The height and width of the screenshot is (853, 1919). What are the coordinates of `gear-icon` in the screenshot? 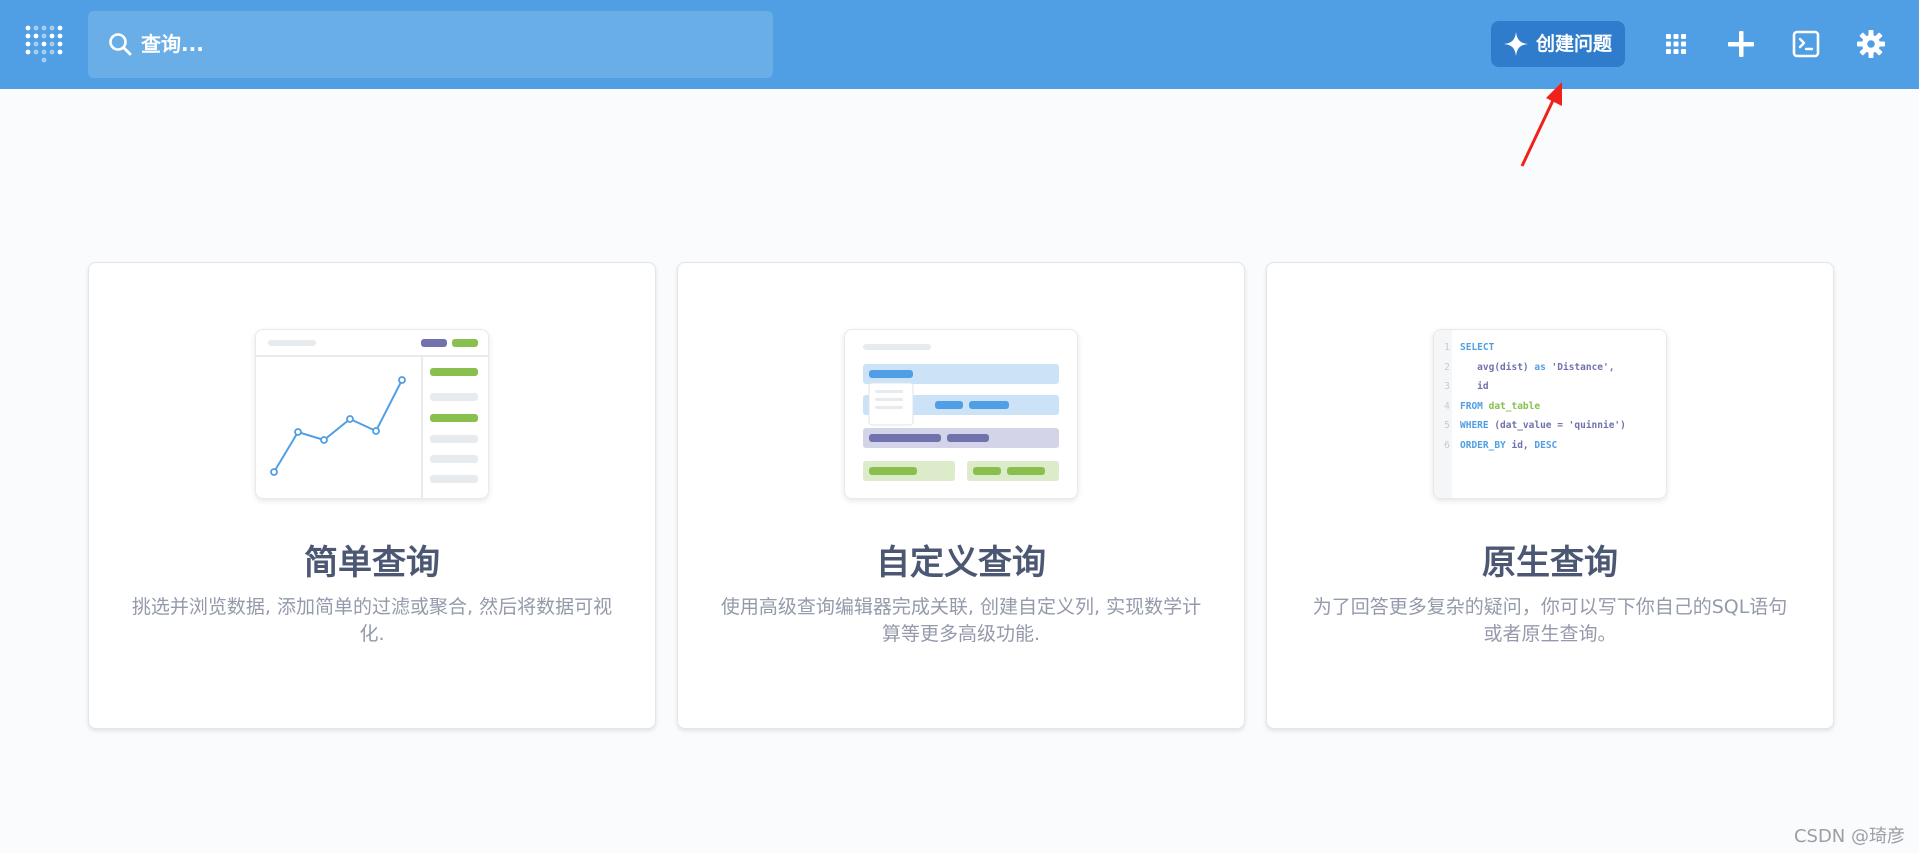 It's located at (1871, 44).